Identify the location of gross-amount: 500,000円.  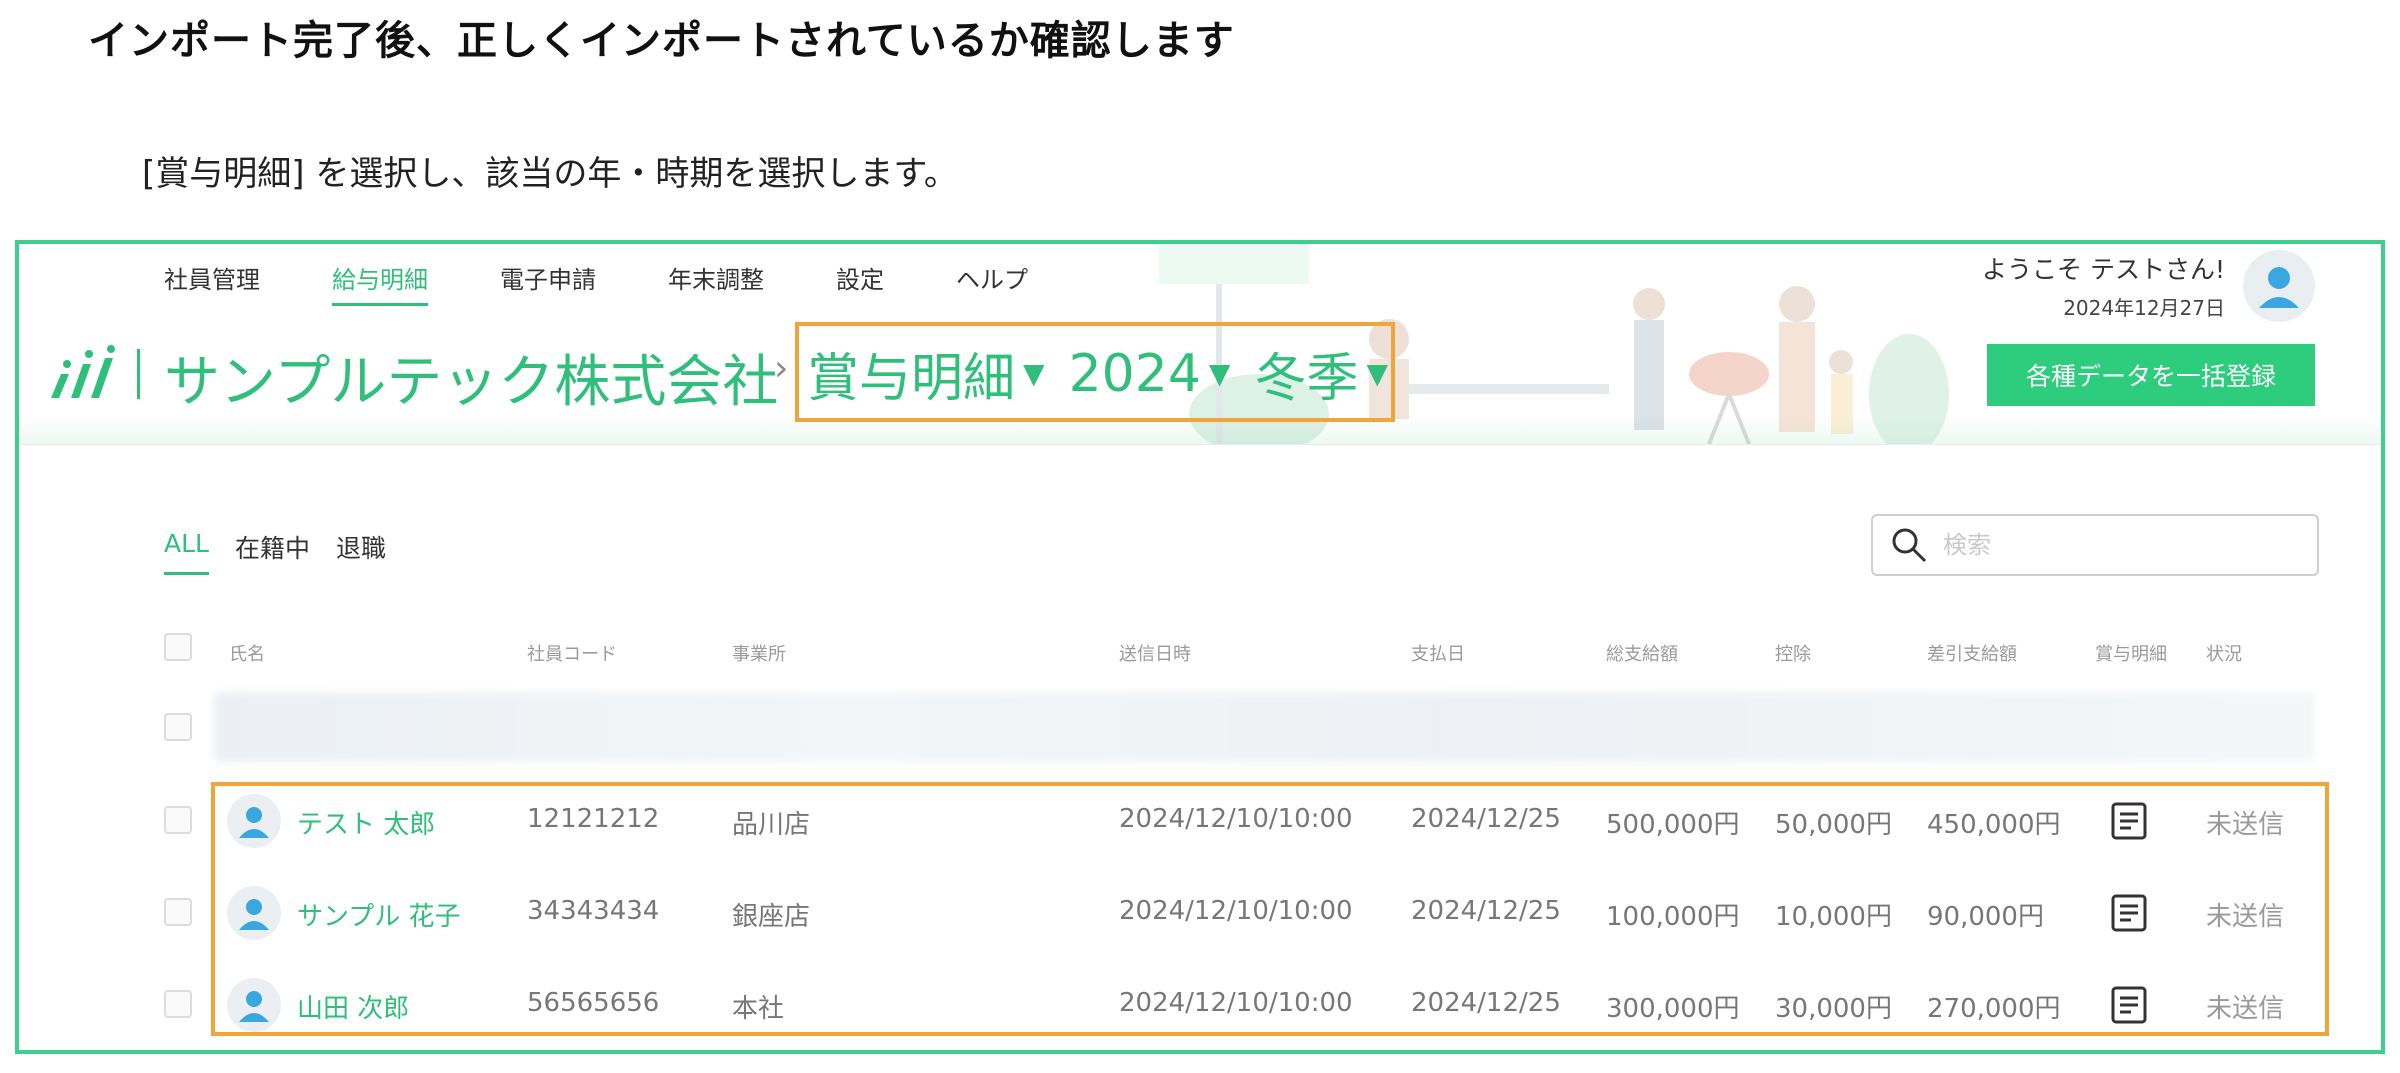
(1673, 825).